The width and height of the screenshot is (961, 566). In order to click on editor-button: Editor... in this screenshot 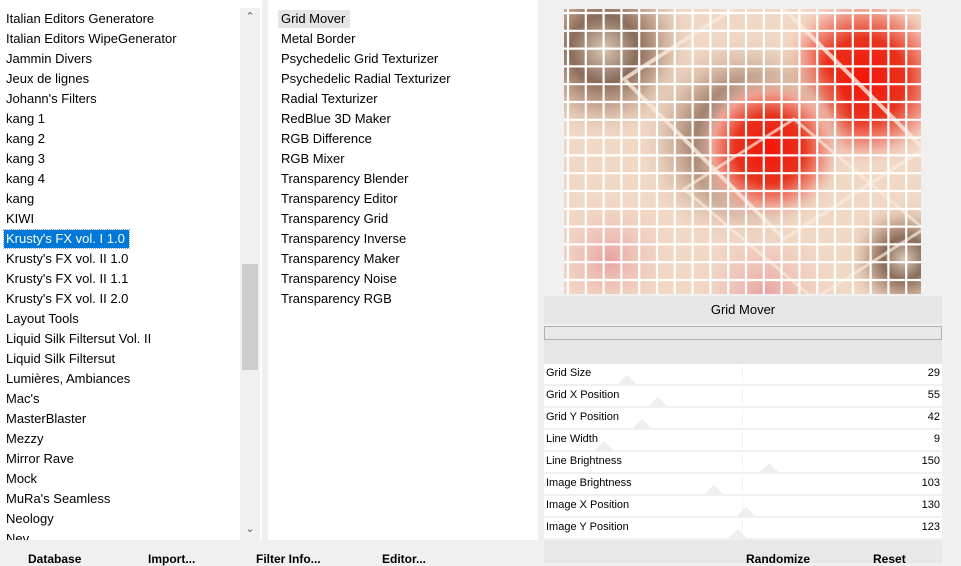, I will do `click(404, 559)`.